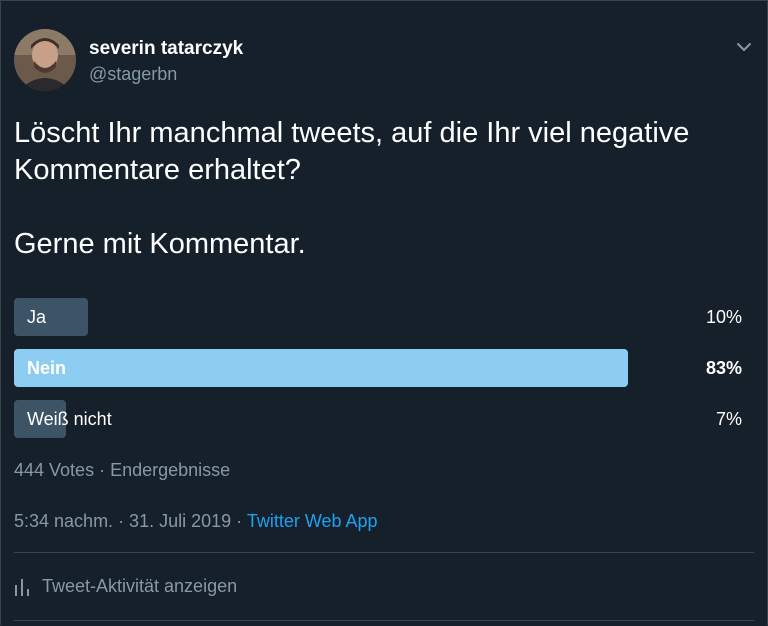 The height and width of the screenshot is (626, 768). I want to click on poll-option-label: Weiß nicht, so click(69, 419).